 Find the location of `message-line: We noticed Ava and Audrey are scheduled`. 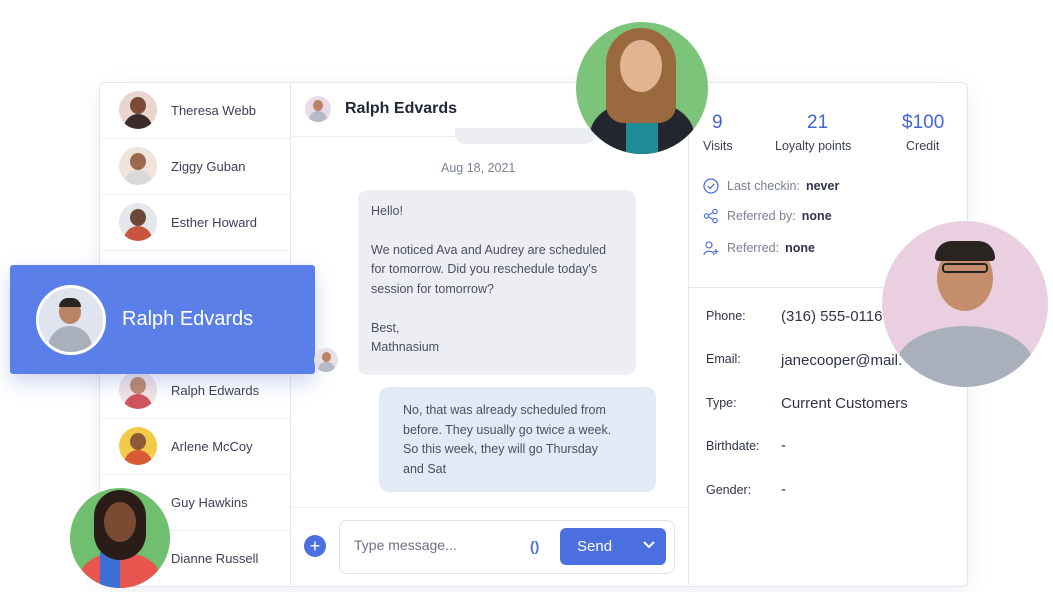

message-line: We noticed Ava and Audrey are scheduled is located at coordinates (489, 250).